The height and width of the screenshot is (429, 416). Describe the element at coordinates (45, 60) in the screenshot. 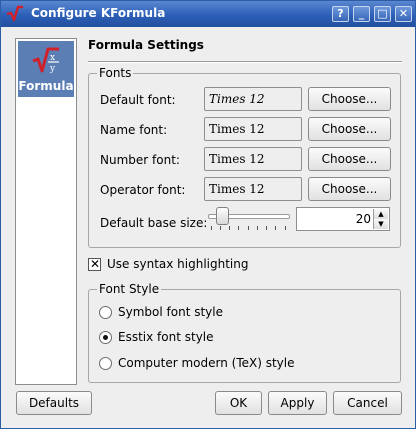

I see `kformula-icon: x y` at that location.